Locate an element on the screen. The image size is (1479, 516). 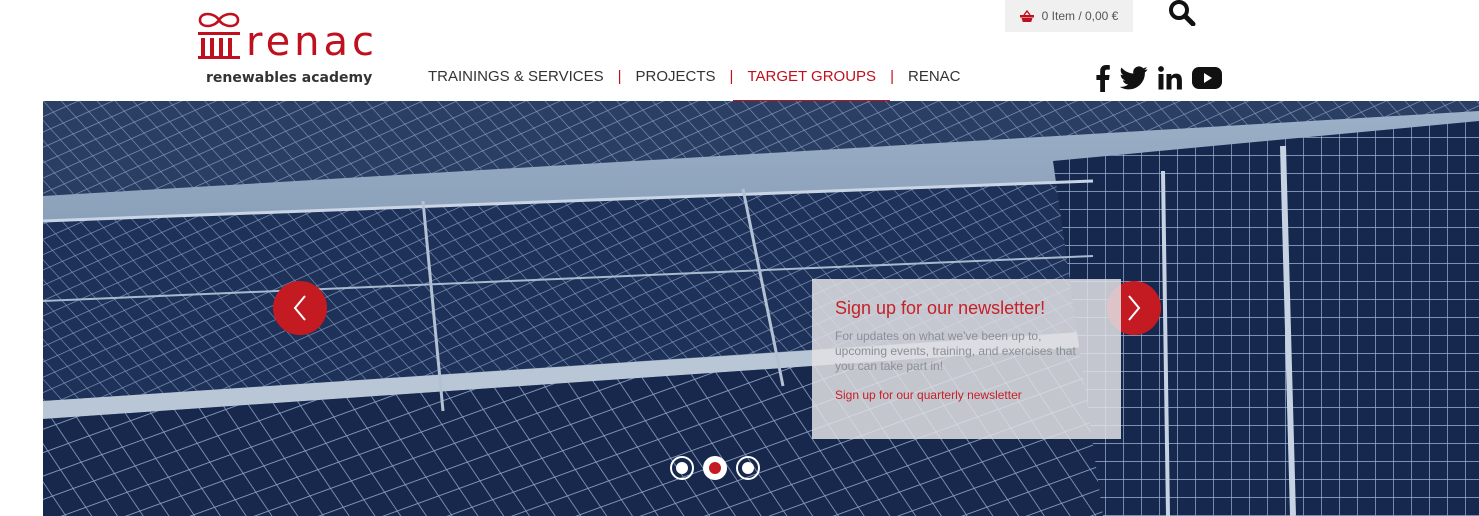
nav-item-renac: RENAC is located at coordinates (934, 83).